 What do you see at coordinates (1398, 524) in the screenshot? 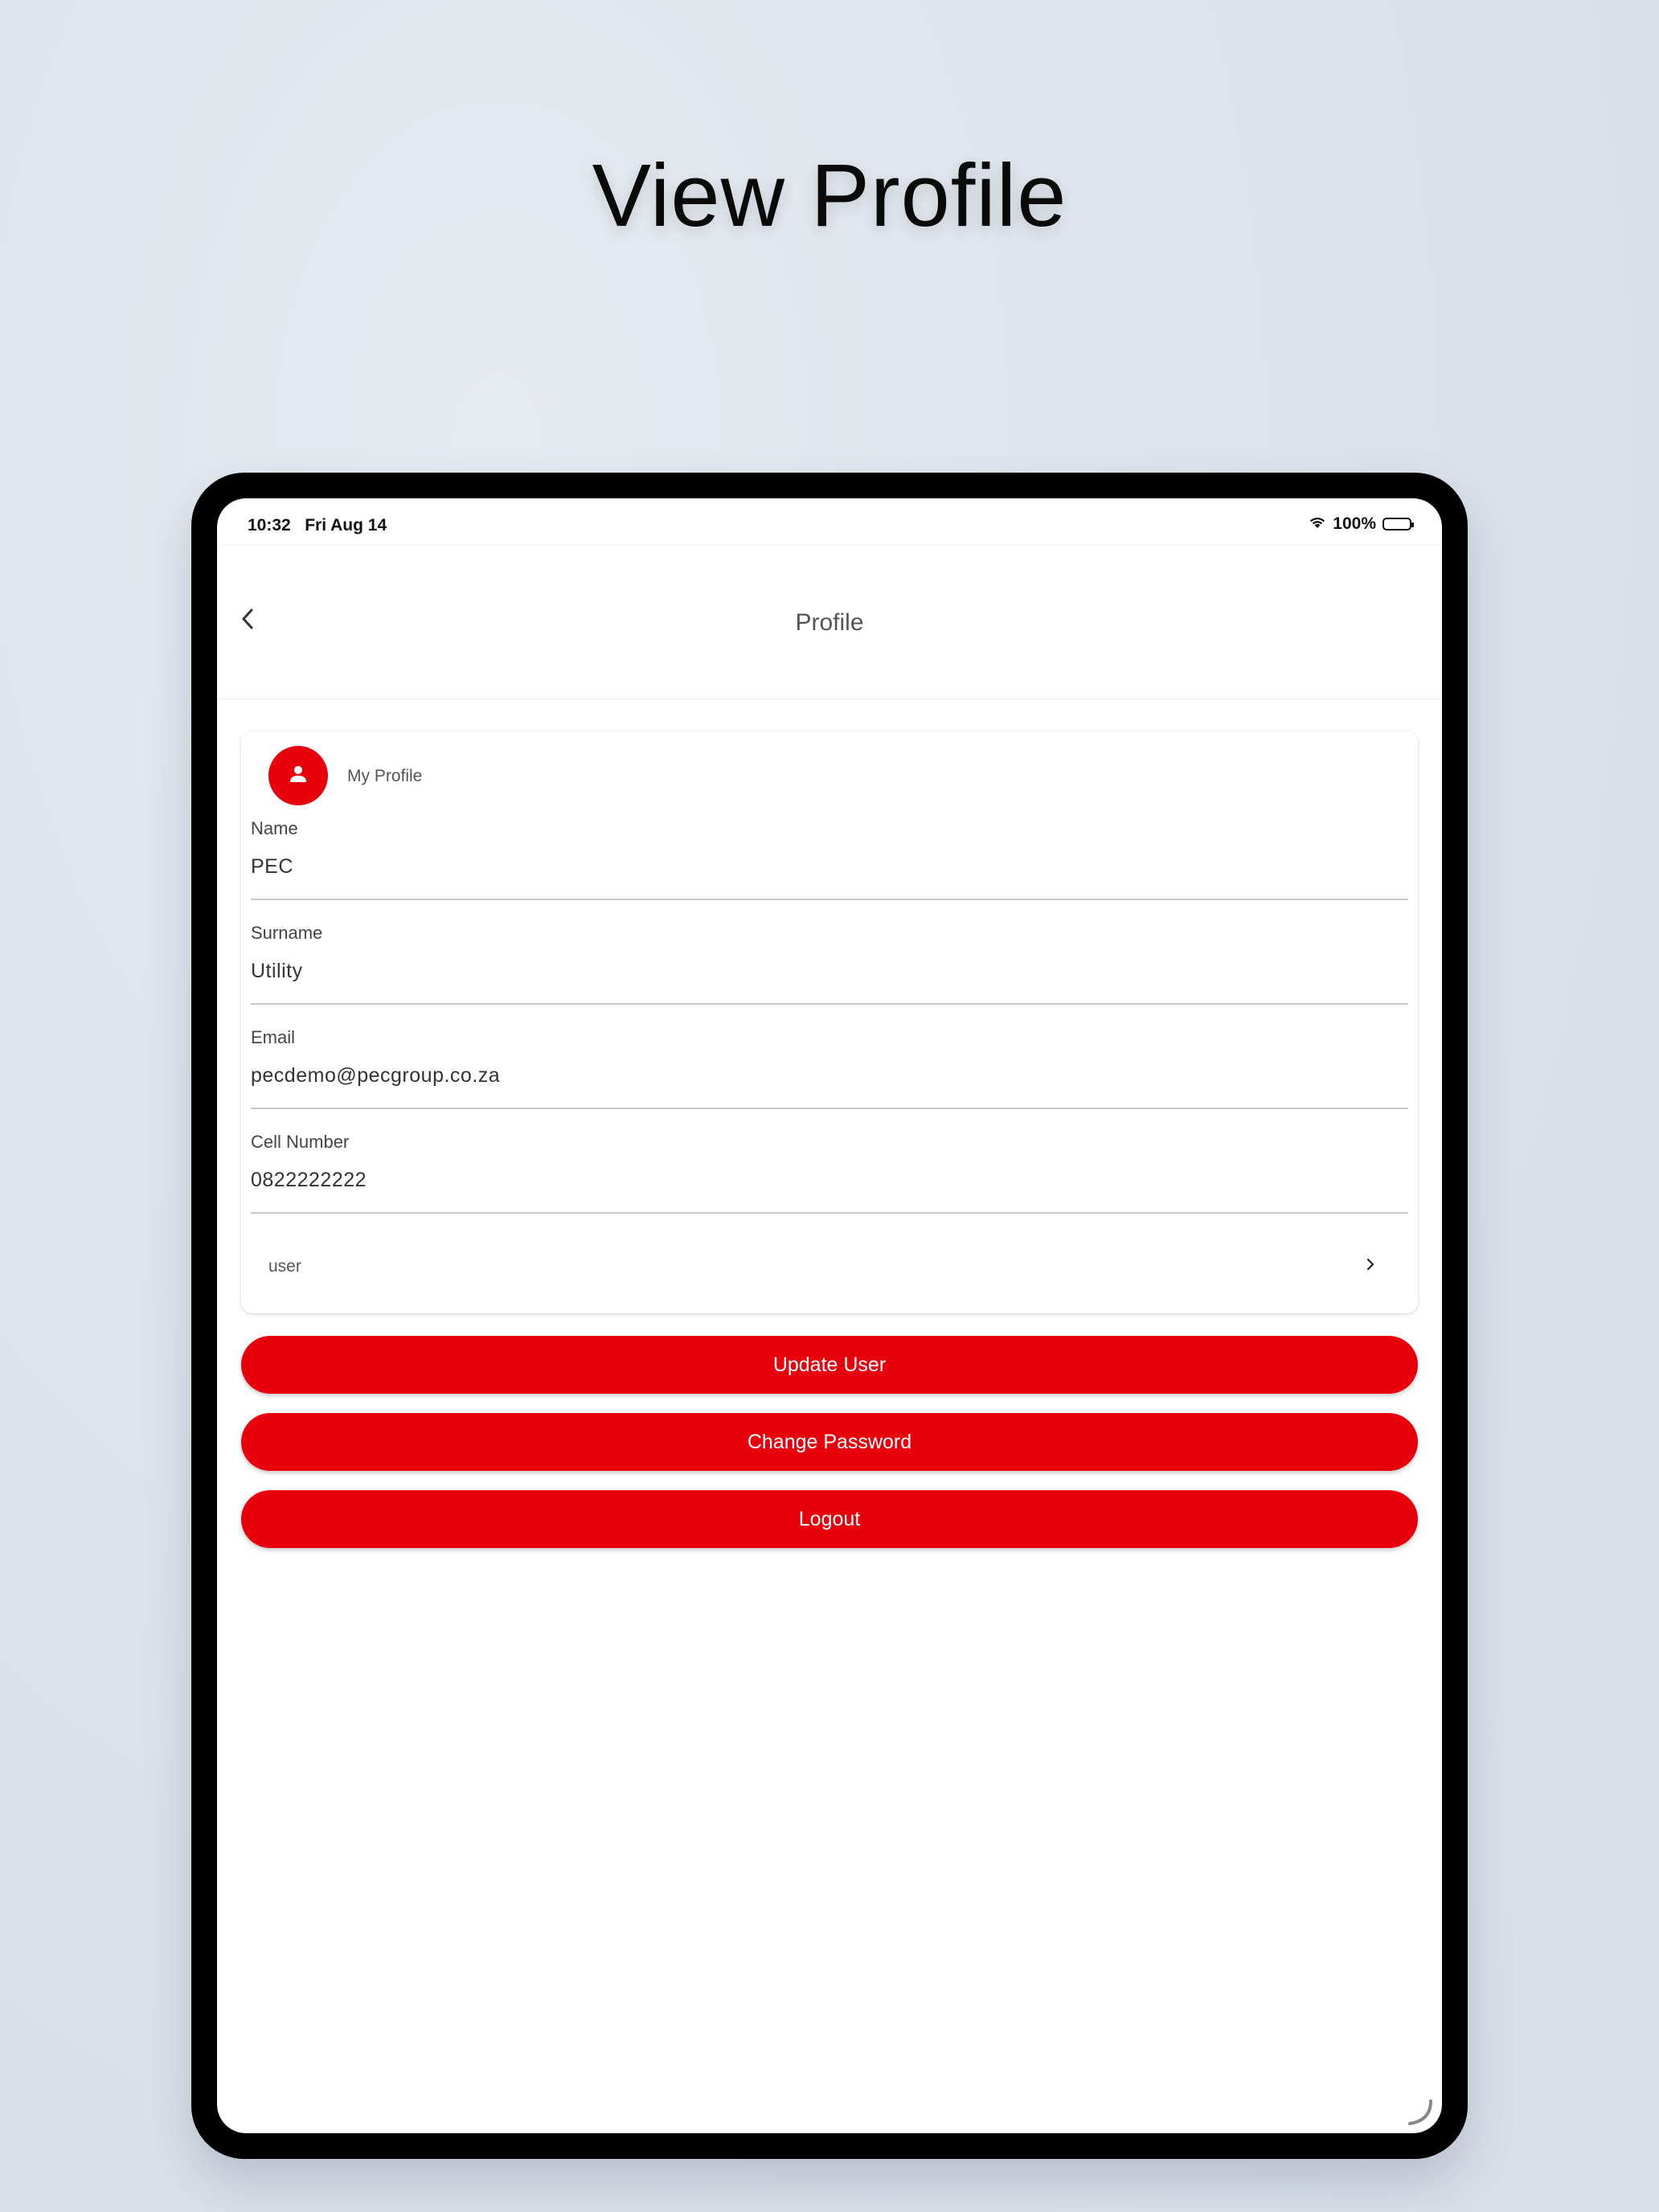
I see `battery-icon` at bounding box center [1398, 524].